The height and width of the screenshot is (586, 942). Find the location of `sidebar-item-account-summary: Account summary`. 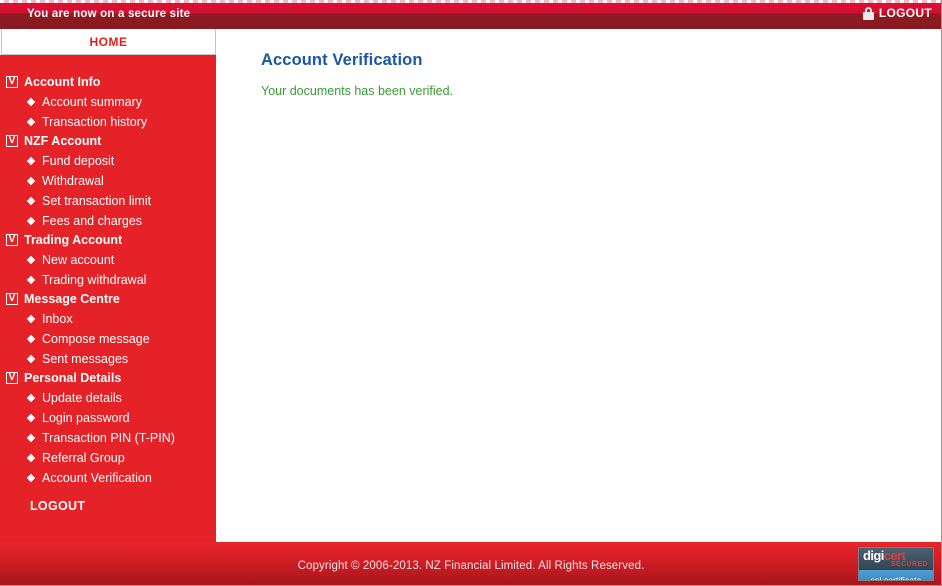

sidebar-item-account-summary: Account summary is located at coordinates (108, 102).